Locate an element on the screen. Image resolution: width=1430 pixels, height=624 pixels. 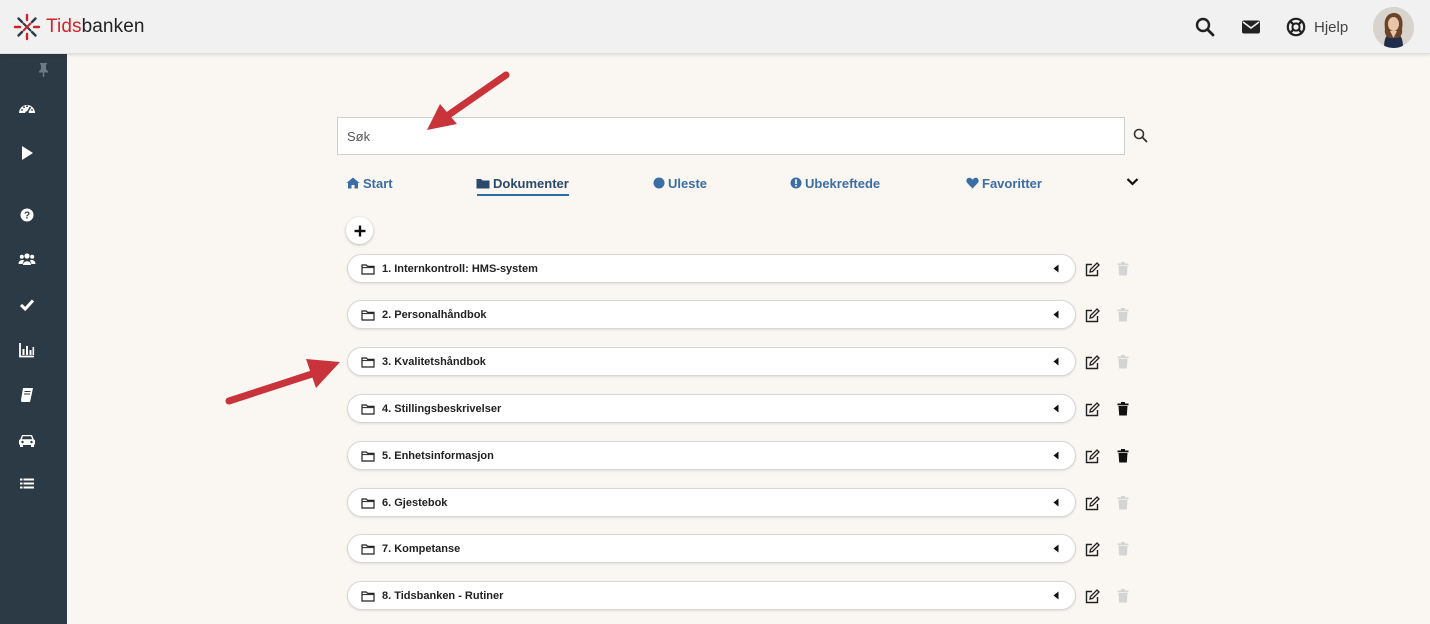
chevron-down-icon is located at coordinates (1132, 181).